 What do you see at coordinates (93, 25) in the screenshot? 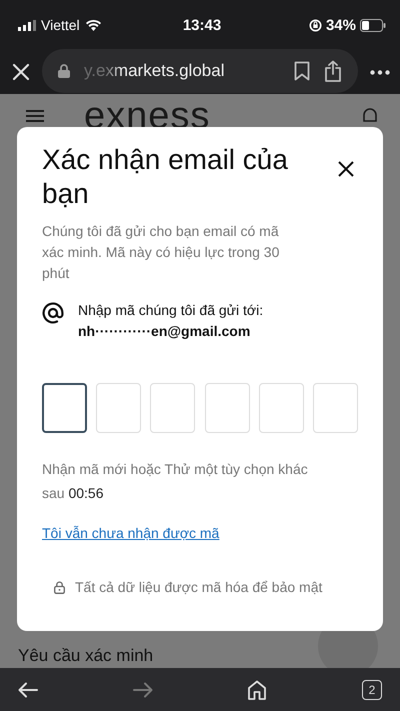
I see `wifi-icon` at bounding box center [93, 25].